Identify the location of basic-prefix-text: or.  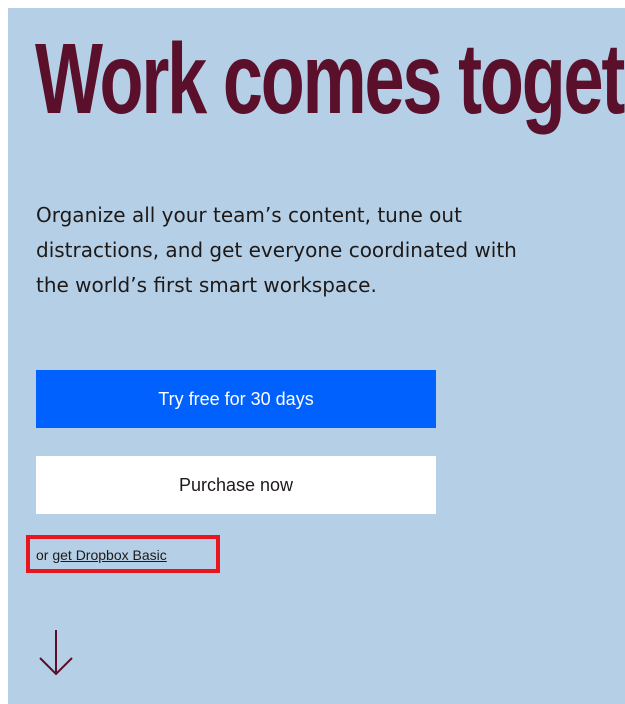
(44, 555).